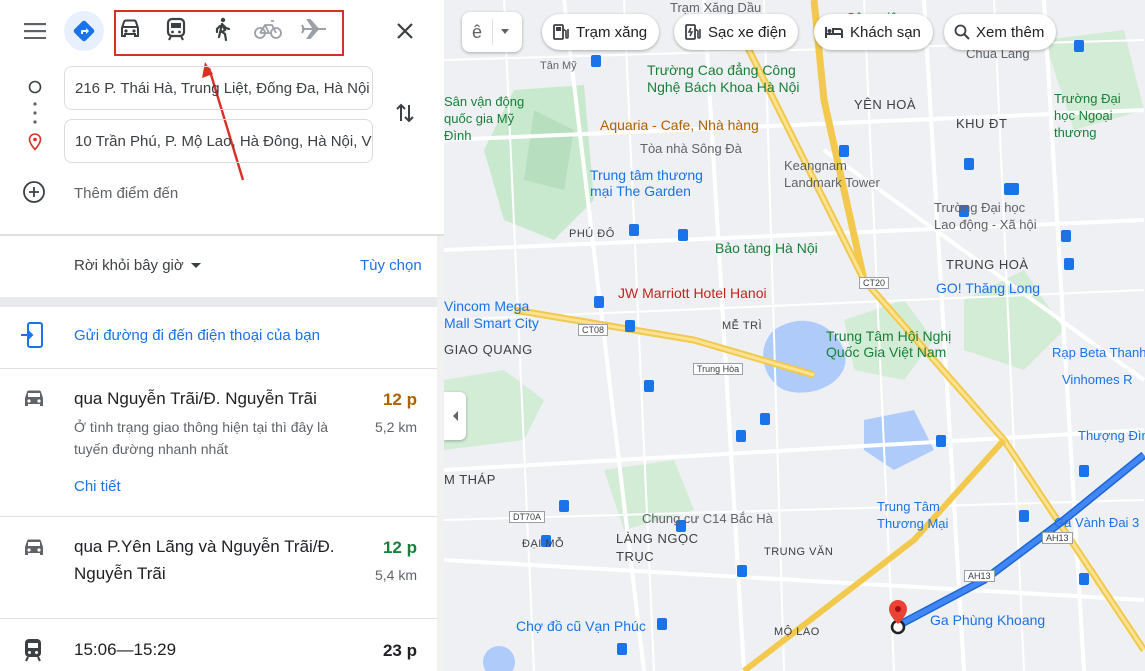 The height and width of the screenshot is (671, 1145). I want to click on depart-time-dropdown: Rời khỏi bây giờ, so click(138, 265).